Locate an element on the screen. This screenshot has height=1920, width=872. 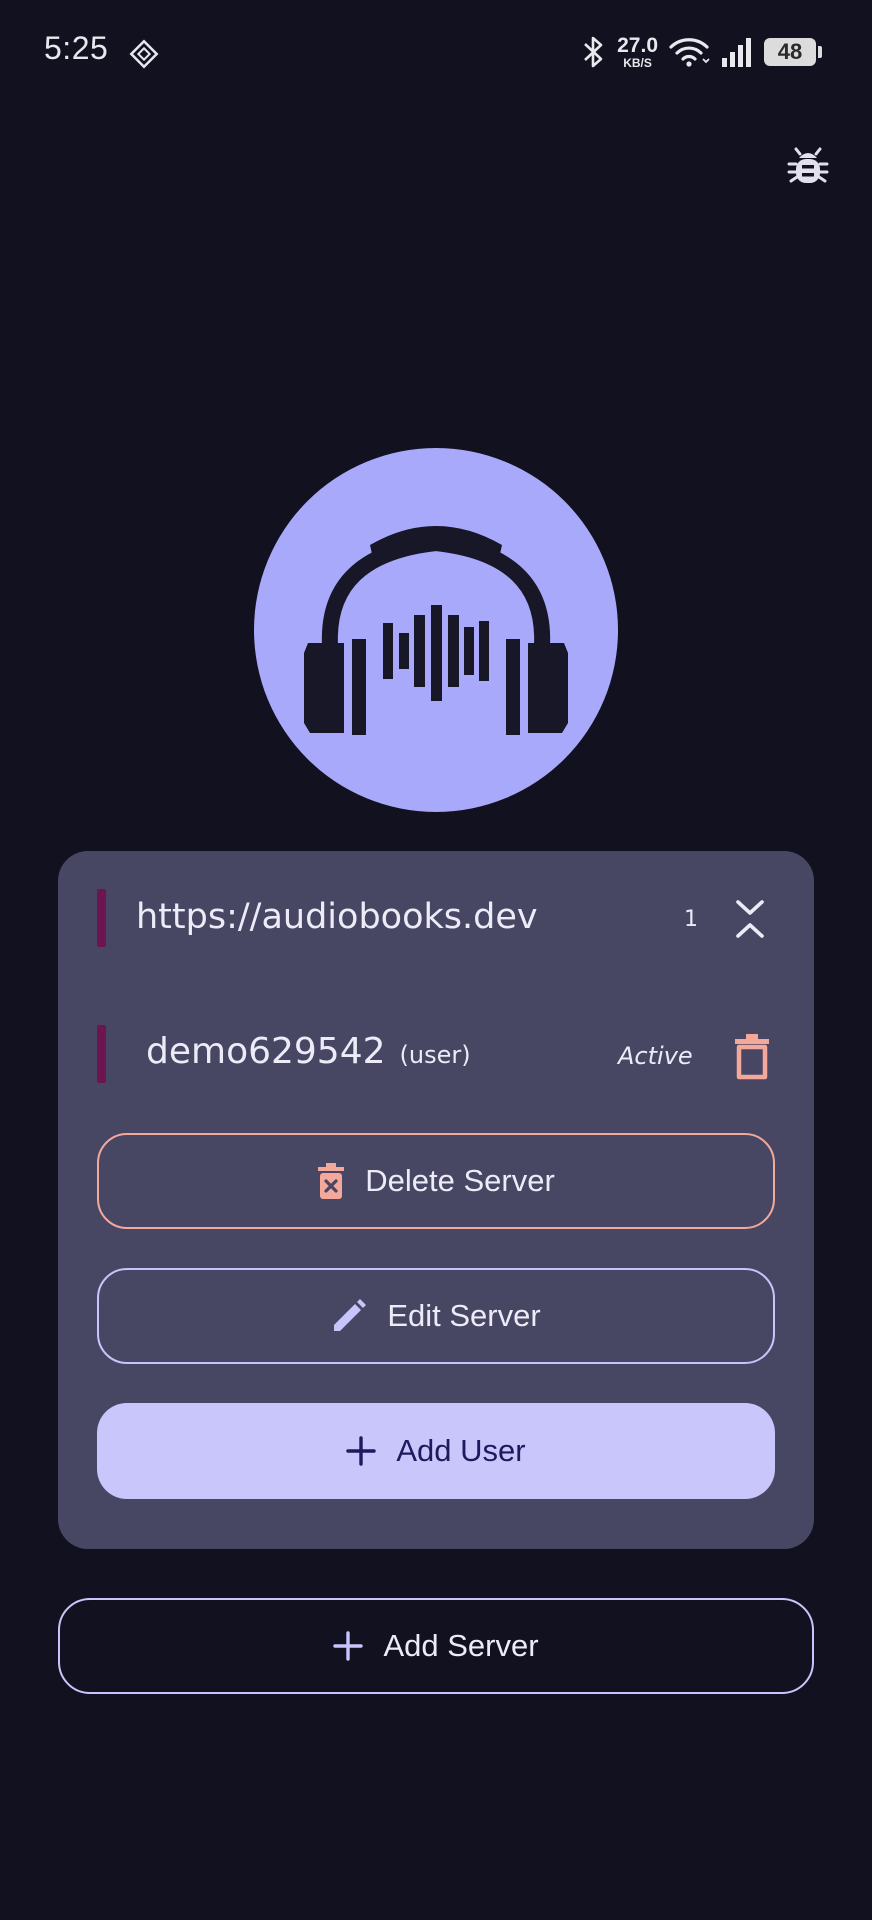
cellular-signal-icon is located at coordinates (737, 52).